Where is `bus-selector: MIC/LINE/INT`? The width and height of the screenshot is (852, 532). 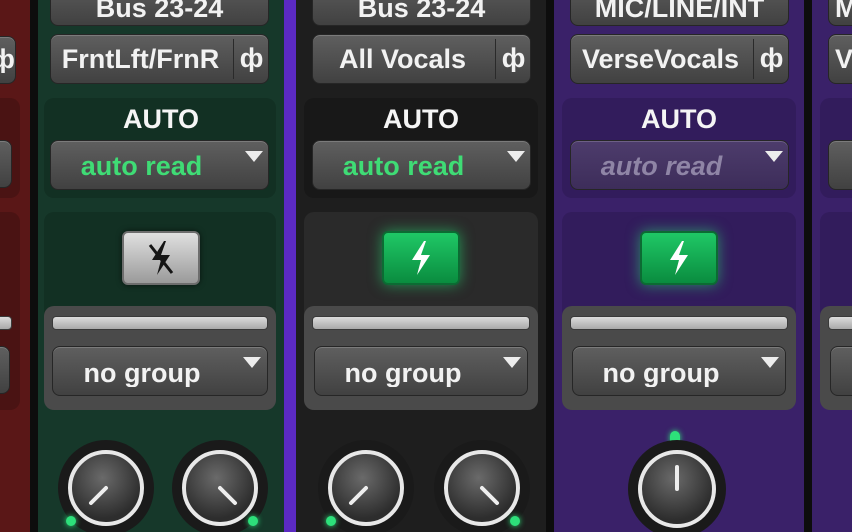 bus-selector: MIC/LINE/INT is located at coordinates (679, 13).